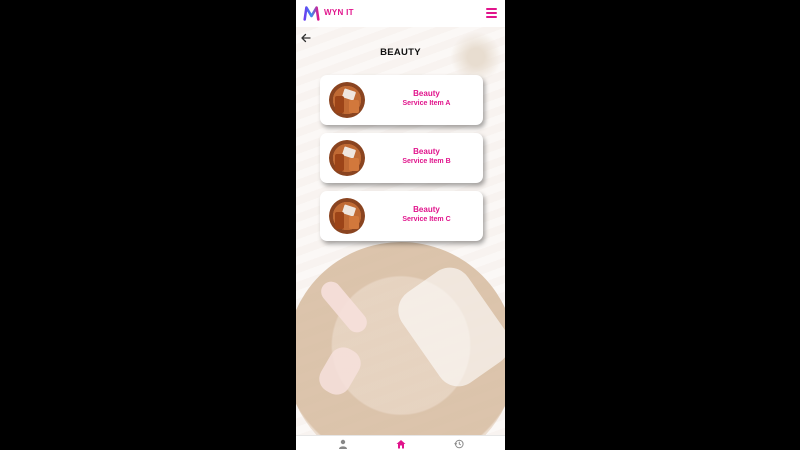  What do you see at coordinates (426, 103) in the screenshot?
I see `service-name: Service Item A` at bounding box center [426, 103].